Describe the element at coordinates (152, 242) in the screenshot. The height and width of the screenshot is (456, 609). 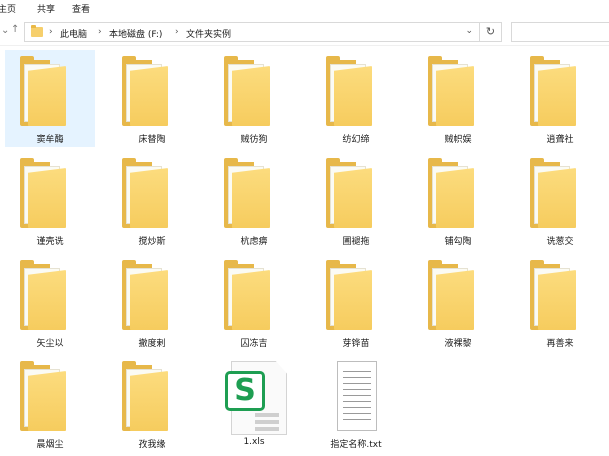
I see `item-label: 搅炒斯` at that location.